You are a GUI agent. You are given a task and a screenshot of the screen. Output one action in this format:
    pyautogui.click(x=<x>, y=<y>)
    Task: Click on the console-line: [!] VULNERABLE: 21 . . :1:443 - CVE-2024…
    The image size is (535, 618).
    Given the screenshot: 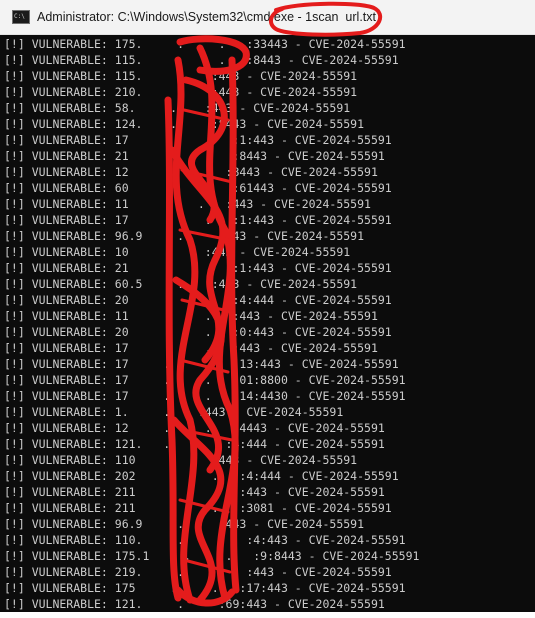 What is the action you would take?
    pyautogui.click(x=198, y=268)
    